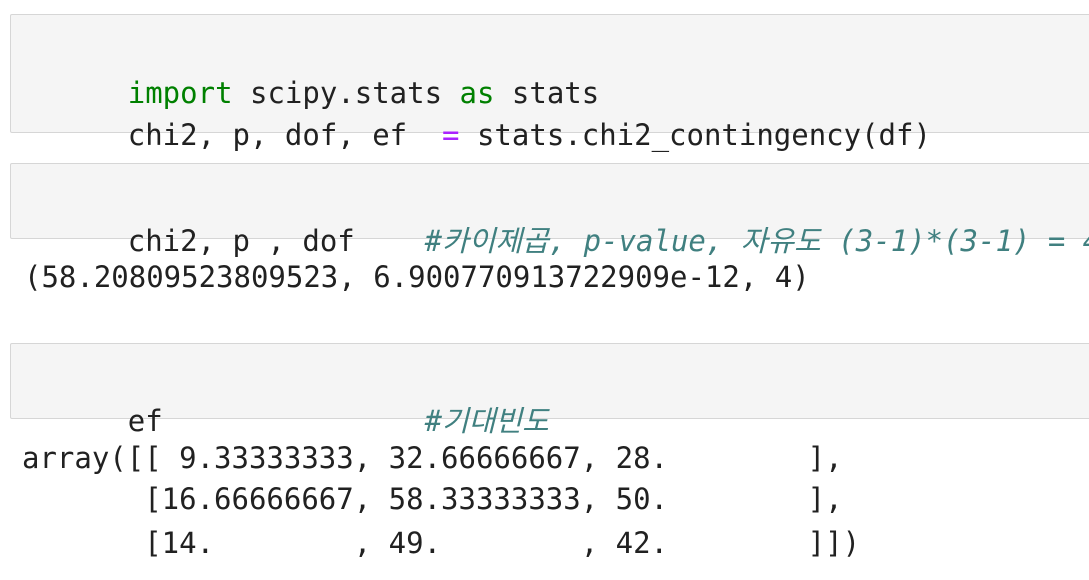 The image size is (1089, 580). What do you see at coordinates (451, 135) in the screenshot?
I see `operator-equals: =` at bounding box center [451, 135].